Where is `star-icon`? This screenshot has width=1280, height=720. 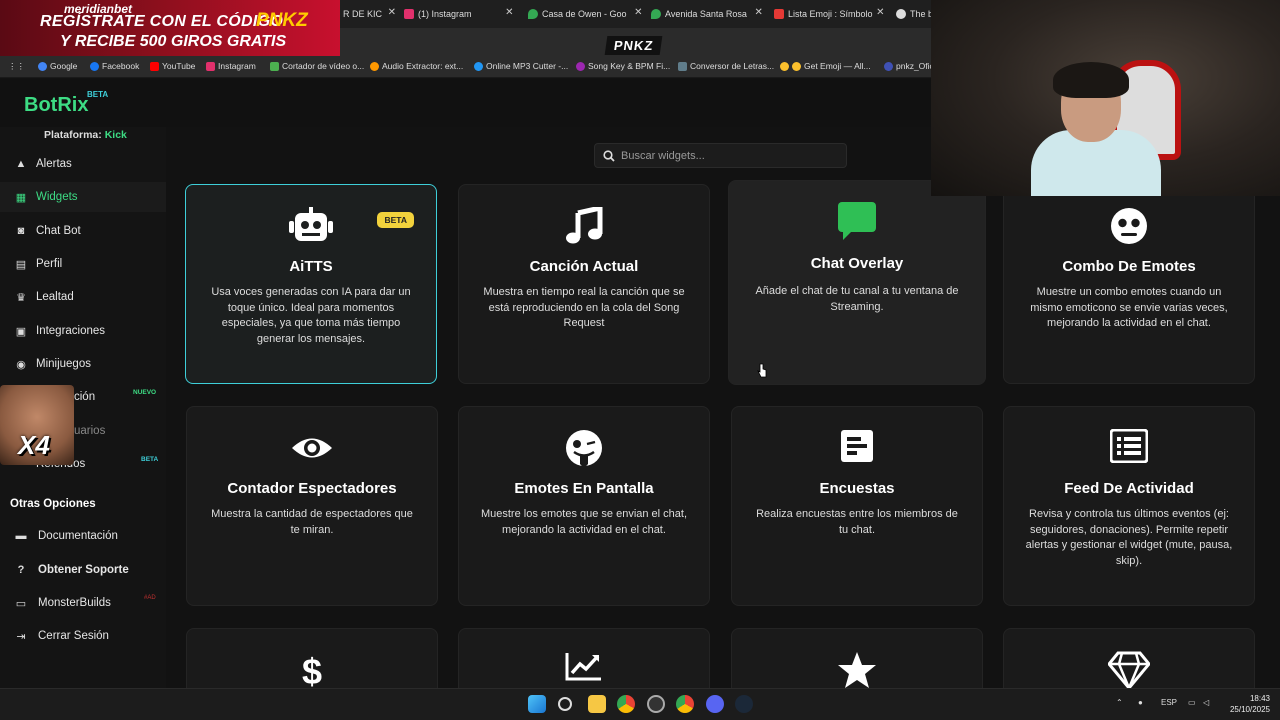 star-icon is located at coordinates (857, 670).